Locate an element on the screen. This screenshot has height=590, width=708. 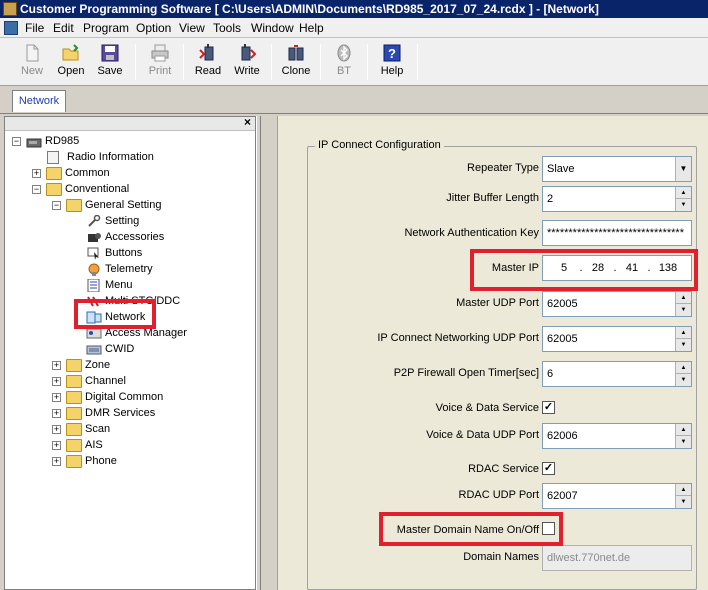
save-button: Save is located at coordinates (110, 62).